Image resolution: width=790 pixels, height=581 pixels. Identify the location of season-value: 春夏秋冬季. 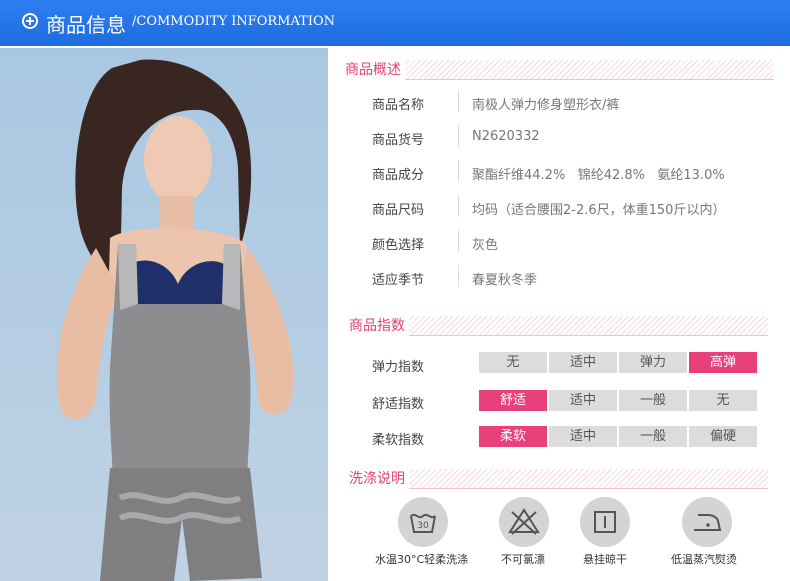
(505, 280).